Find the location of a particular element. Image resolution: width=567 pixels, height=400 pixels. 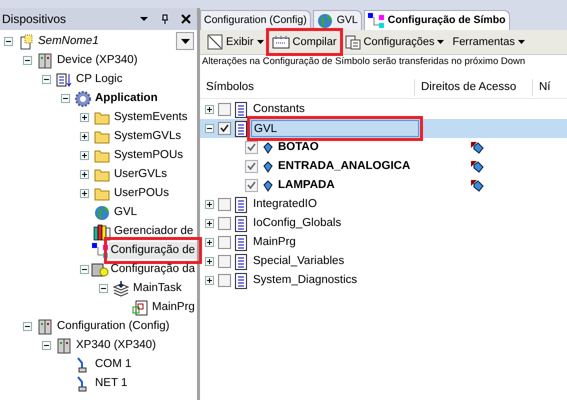

symbol-name: MainPrg is located at coordinates (274, 243).